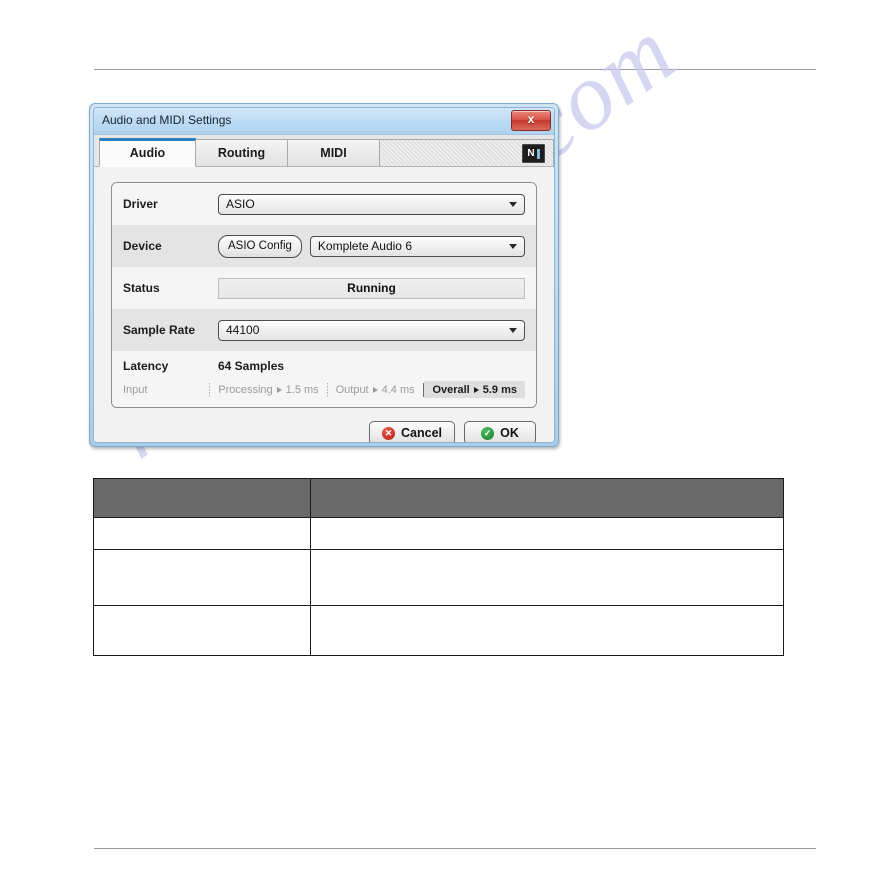 Image resolution: width=893 pixels, height=893 pixels. I want to click on latency-segment-output: Output 4.4 ms, so click(375, 389).